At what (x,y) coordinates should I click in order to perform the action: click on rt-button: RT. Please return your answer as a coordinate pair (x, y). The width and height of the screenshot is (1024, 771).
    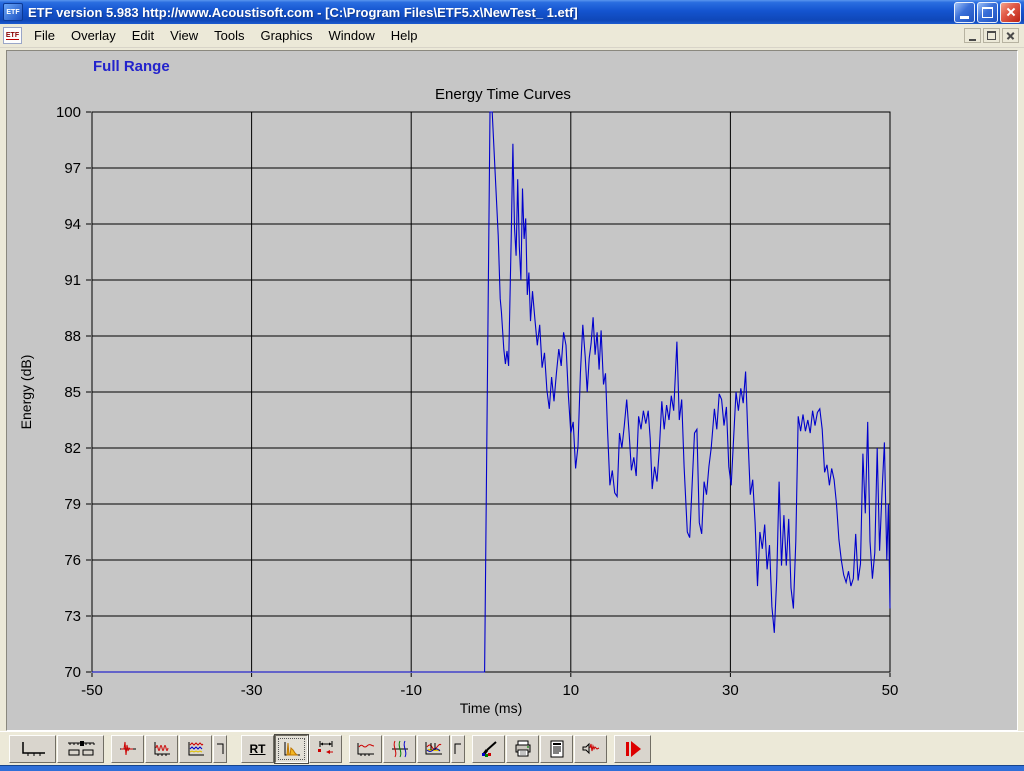
    Looking at the image, I should click on (257, 748).